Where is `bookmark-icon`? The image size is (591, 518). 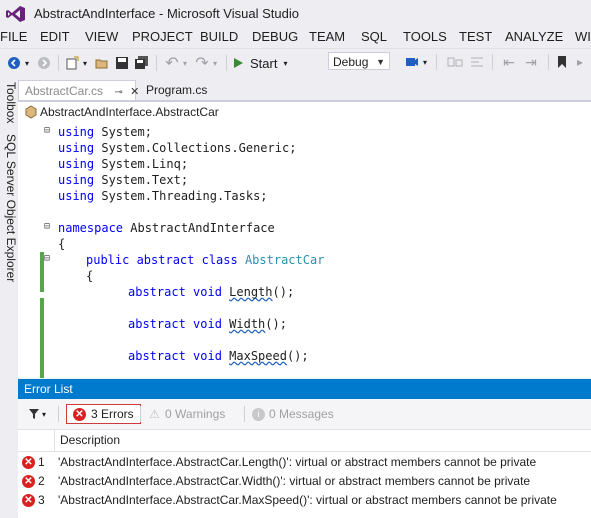
bookmark-icon is located at coordinates (562, 62).